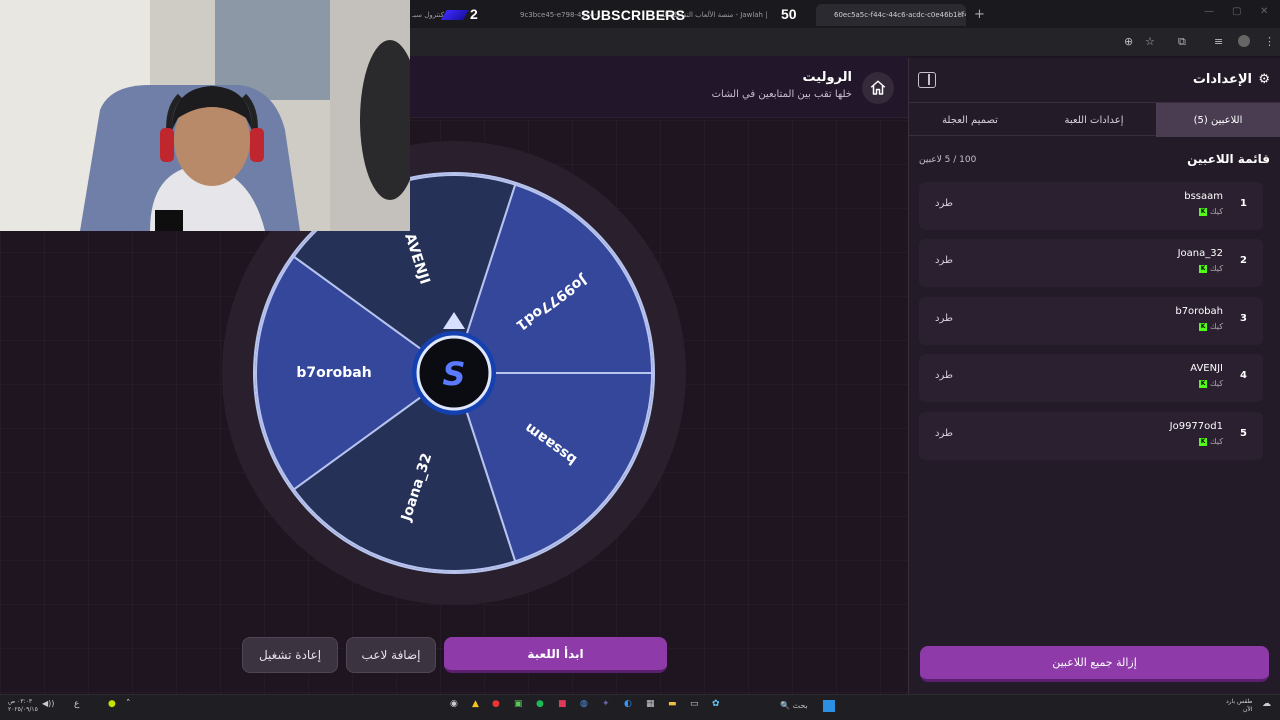 This screenshot has width=1280, height=720. What do you see at coordinates (829, 706) in the screenshot?
I see `start-icon` at bounding box center [829, 706].